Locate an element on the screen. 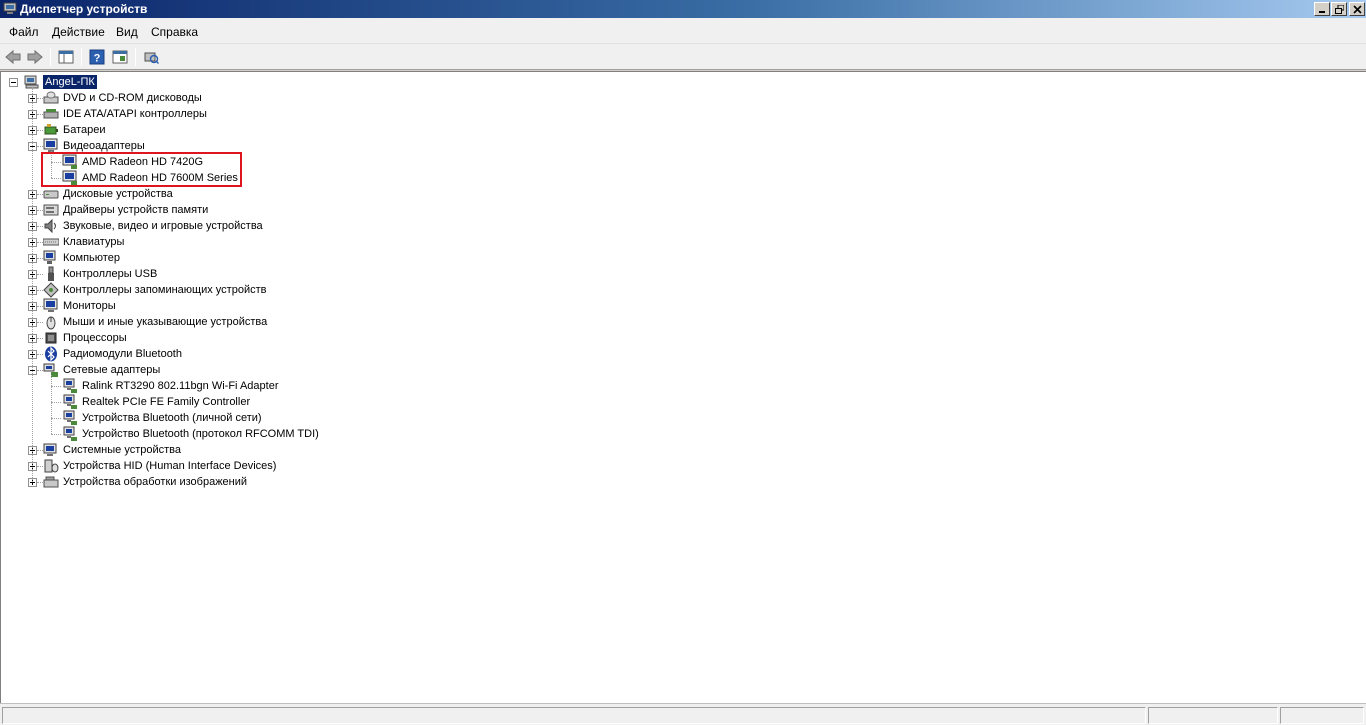 The height and width of the screenshot is (725, 1366). console-tree-button is located at coordinates (66, 57).